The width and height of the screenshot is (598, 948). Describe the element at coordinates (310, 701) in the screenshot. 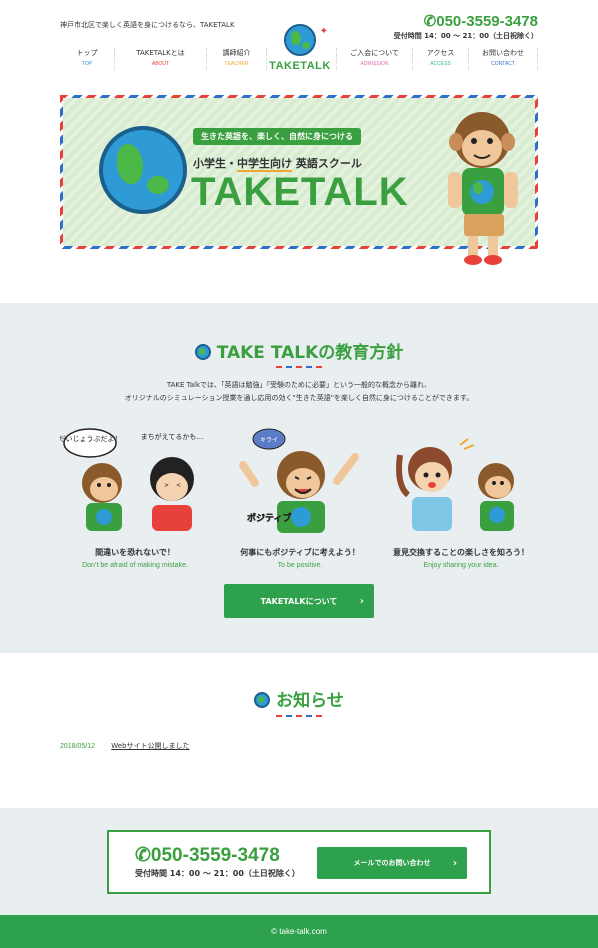

I see `news-title-text: お知らせ` at that location.